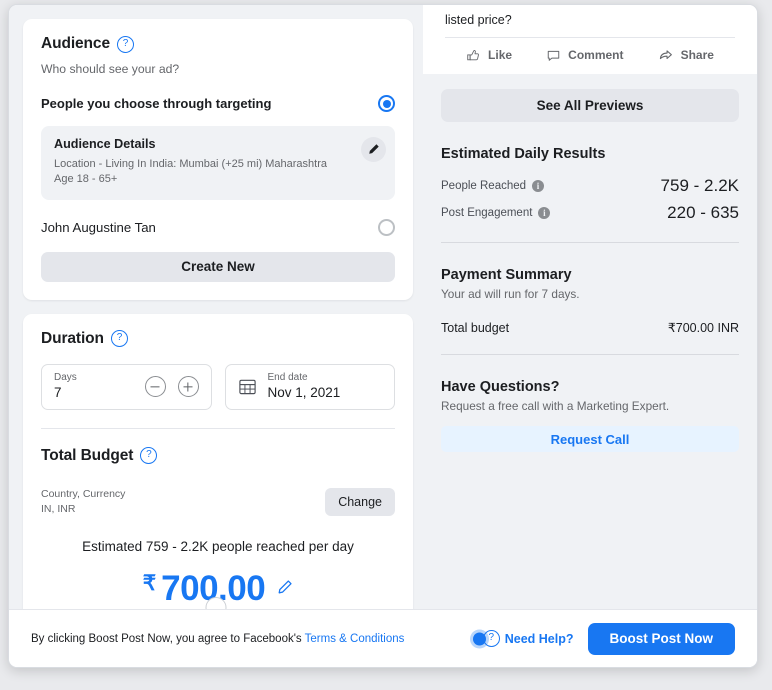 Image resolution: width=772 pixels, height=690 pixels. Describe the element at coordinates (699, 185) in the screenshot. I see `people-reached-value: 759 - 2.2K` at that location.